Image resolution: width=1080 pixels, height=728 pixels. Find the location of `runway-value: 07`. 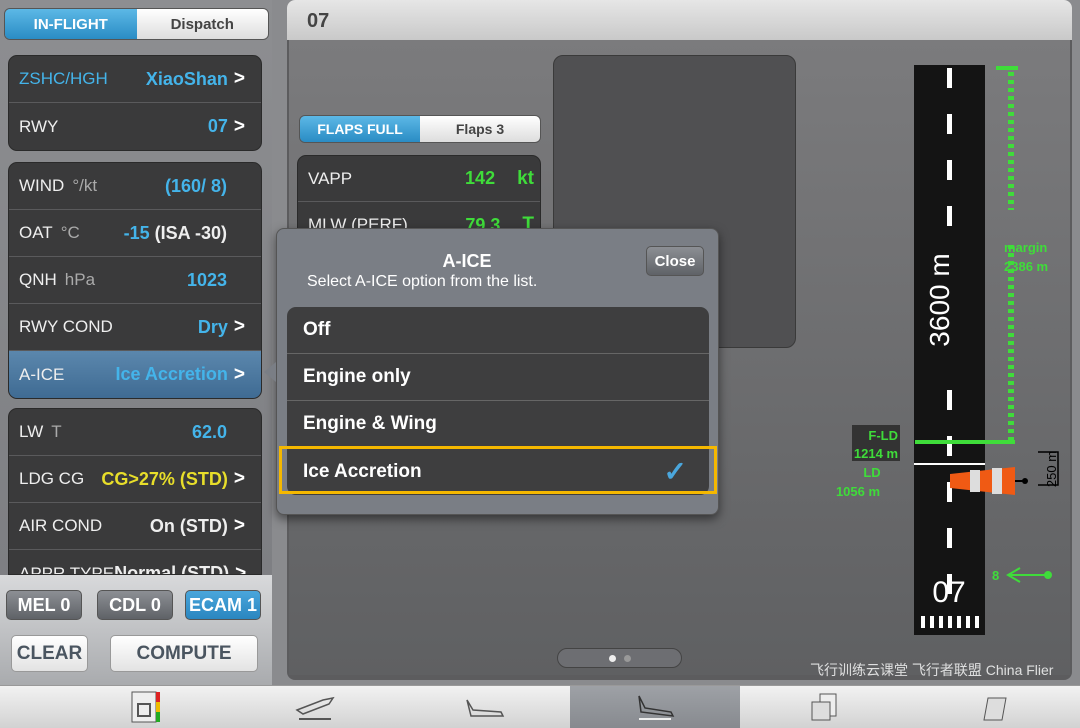

runway-value: 07 is located at coordinates (217, 126).